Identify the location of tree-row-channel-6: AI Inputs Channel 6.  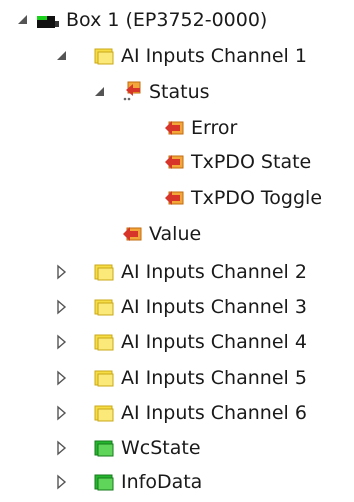
(177, 413).